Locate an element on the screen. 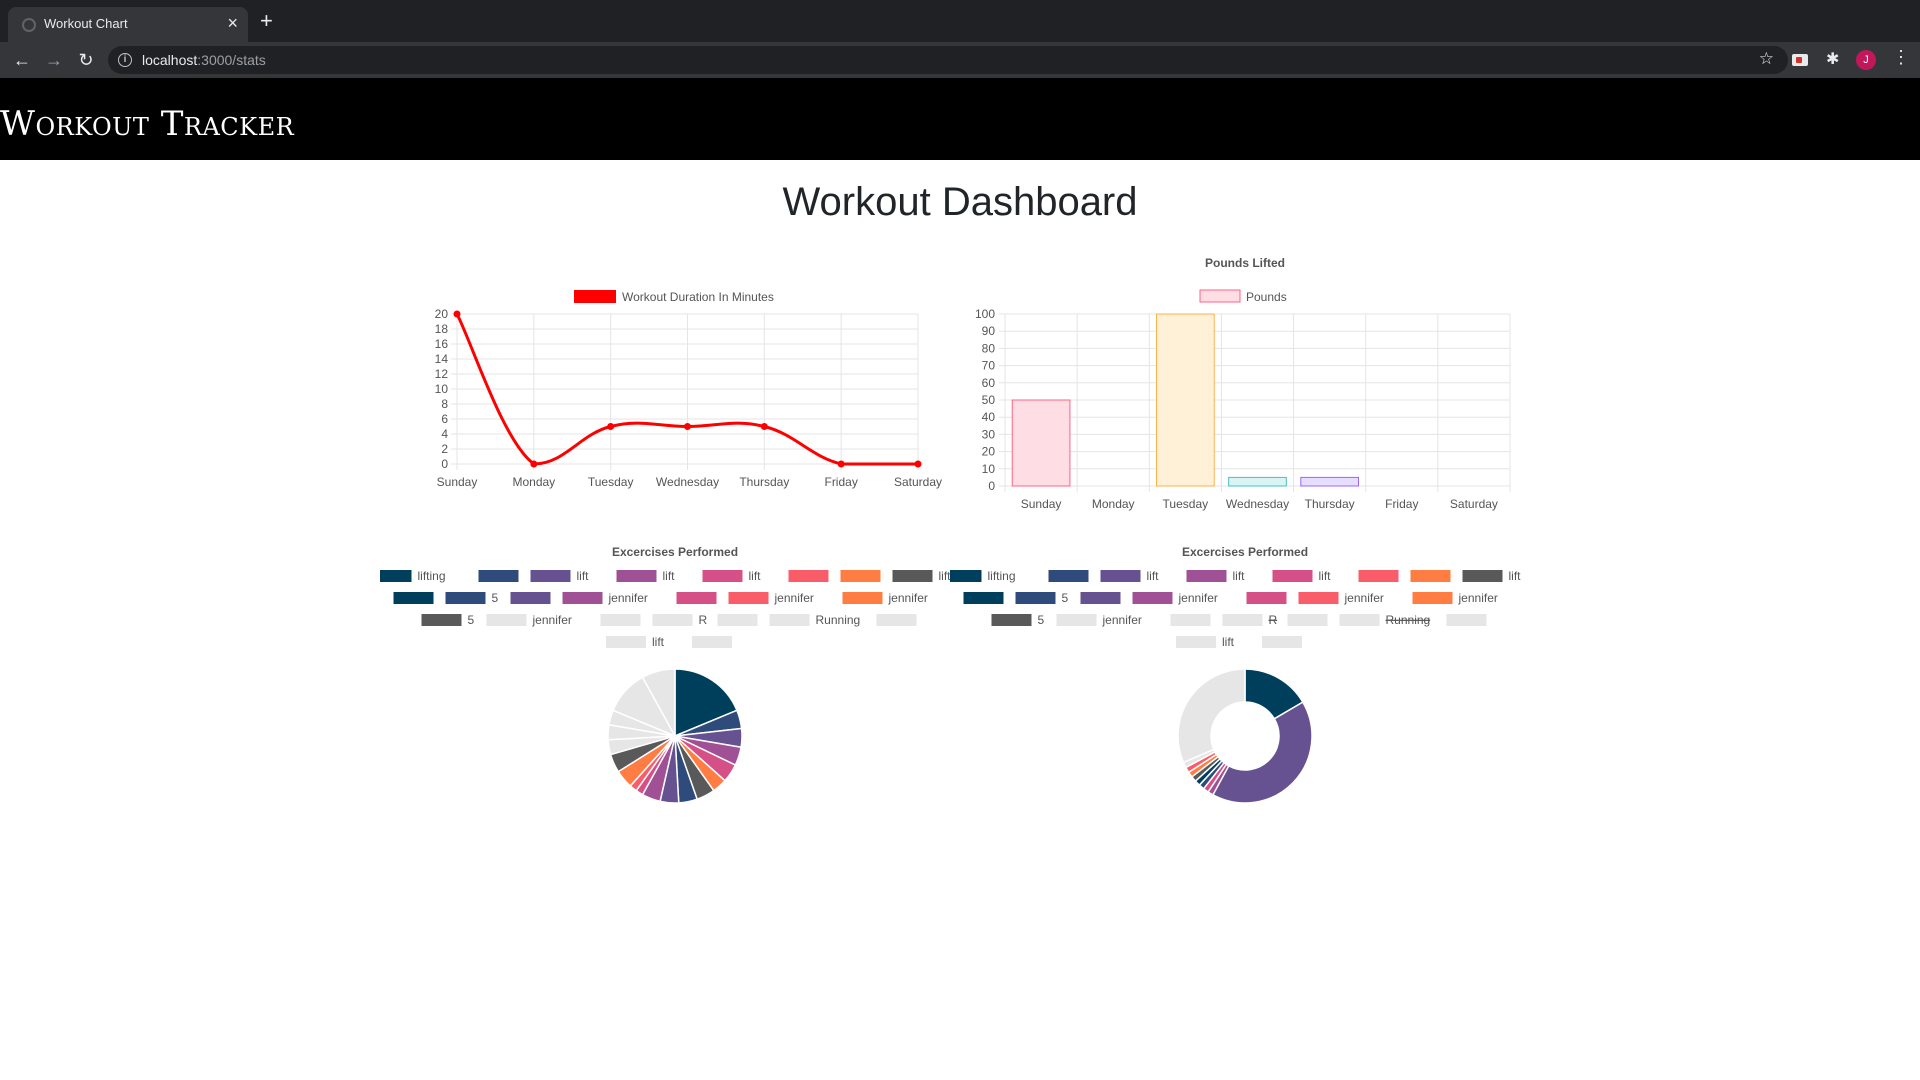 Image resolution: width=1920 pixels, height=1080 pixels. y-tick-label: 80 is located at coordinates (989, 348).